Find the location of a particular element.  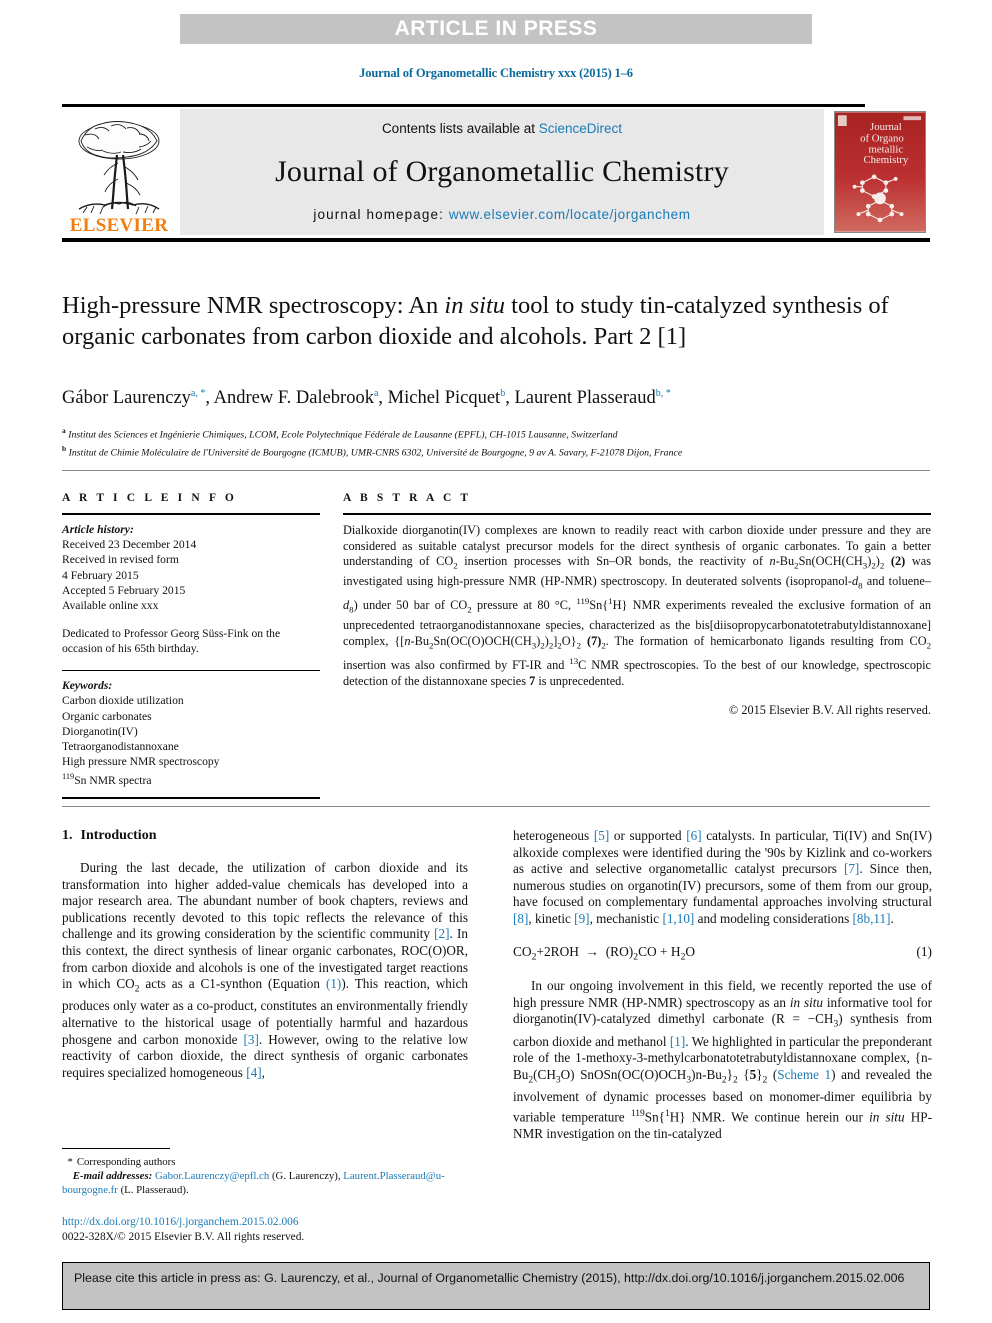

equation-1: CO2+2ROH → (RO)2CO + H2O (1) is located at coordinates (722, 953).